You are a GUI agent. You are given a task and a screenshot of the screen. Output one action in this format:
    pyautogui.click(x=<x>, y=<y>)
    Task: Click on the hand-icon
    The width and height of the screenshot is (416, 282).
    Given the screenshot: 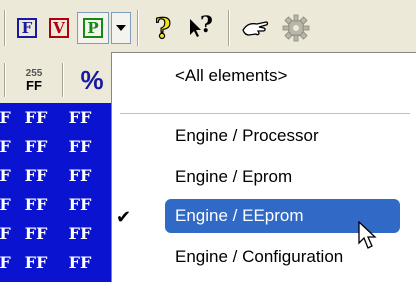 What is the action you would take?
    pyautogui.click(x=255, y=28)
    